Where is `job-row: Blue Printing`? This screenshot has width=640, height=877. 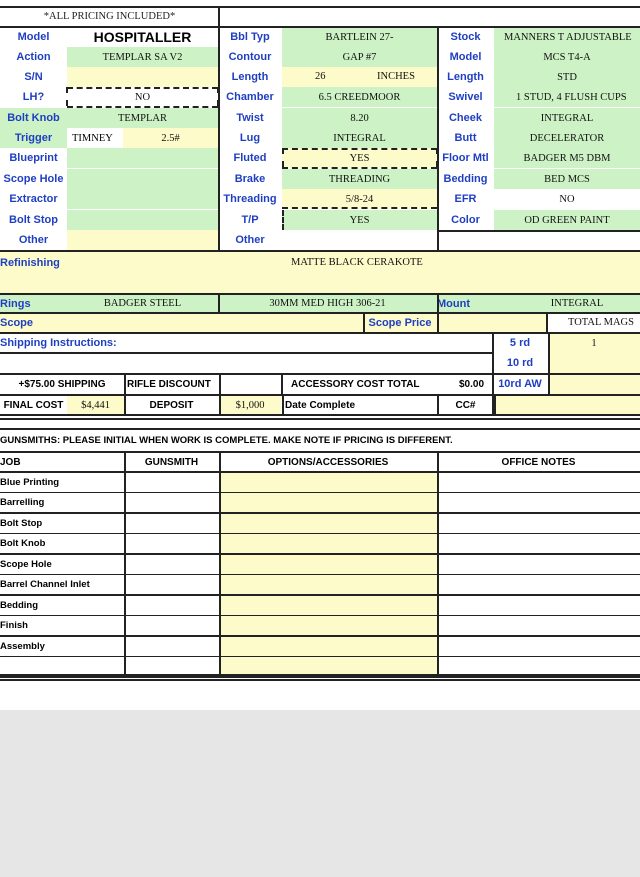 job-row: Blue Printing is located at coordinates (320, 482).